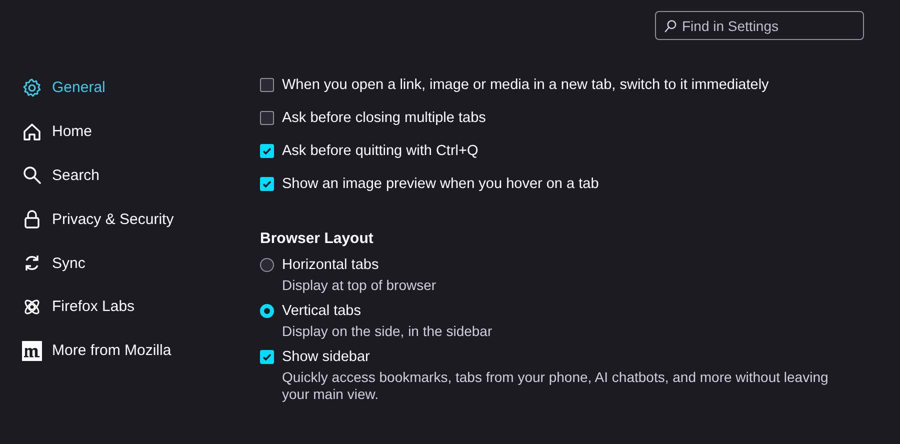 Image resolution: width=900 pixels, height=444 pixels. What do you see at coordinates (359, 285) in the screenshot?
I see `option-description: Display at top of browser` at bounding box center [359, 285].